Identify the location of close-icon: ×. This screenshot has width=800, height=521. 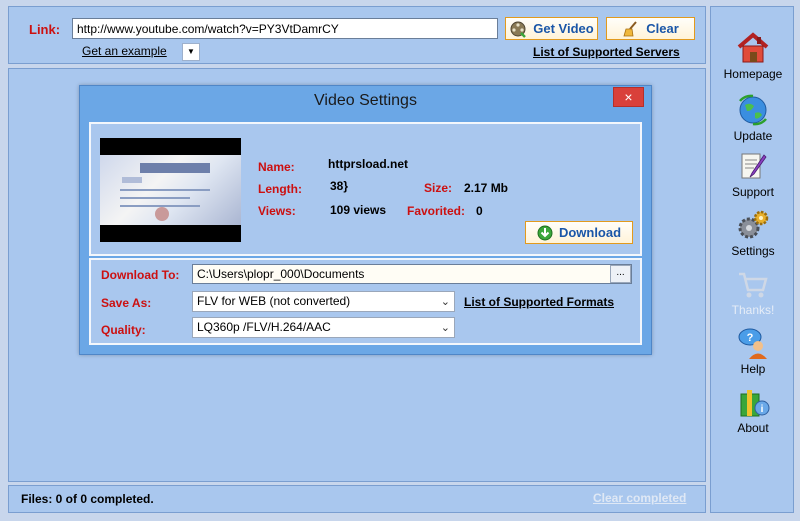
(628, 97).